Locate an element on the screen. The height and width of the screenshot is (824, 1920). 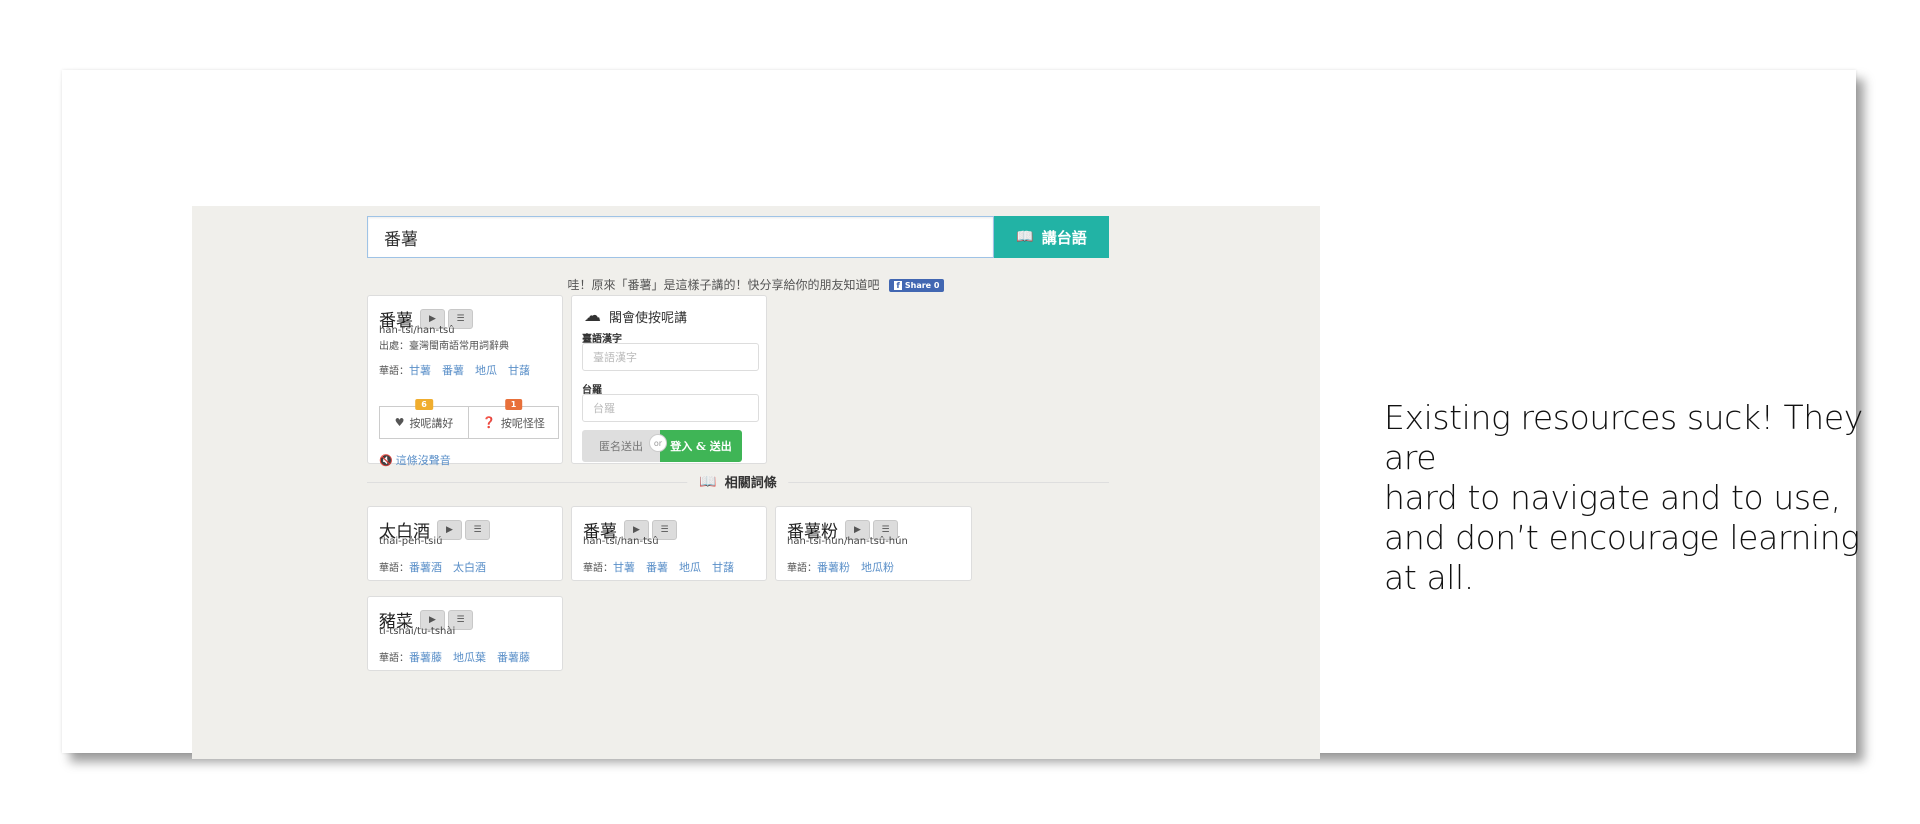
related-synonyms: 華語：甘薯 番薯 地瓜 甘藷 is located at coordinates (664, 567).